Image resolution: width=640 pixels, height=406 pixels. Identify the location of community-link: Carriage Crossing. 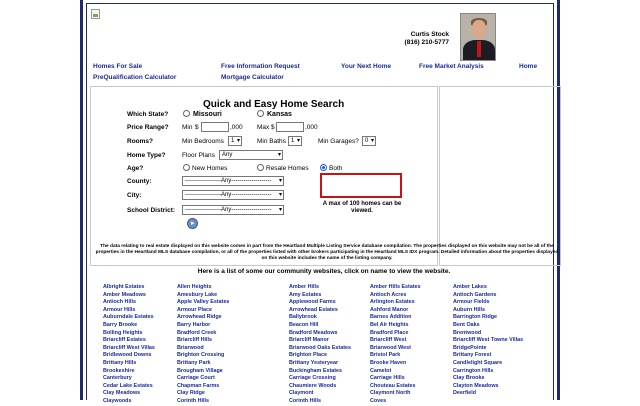
(320, 379).